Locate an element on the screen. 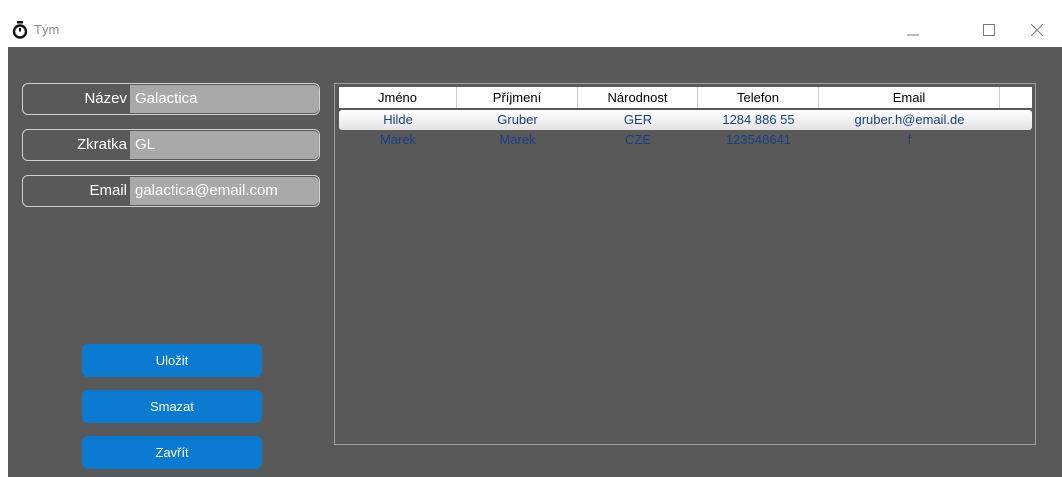 The width and height of the screenshot is (1062, 477). name-input is located at coordinates (224, 99).